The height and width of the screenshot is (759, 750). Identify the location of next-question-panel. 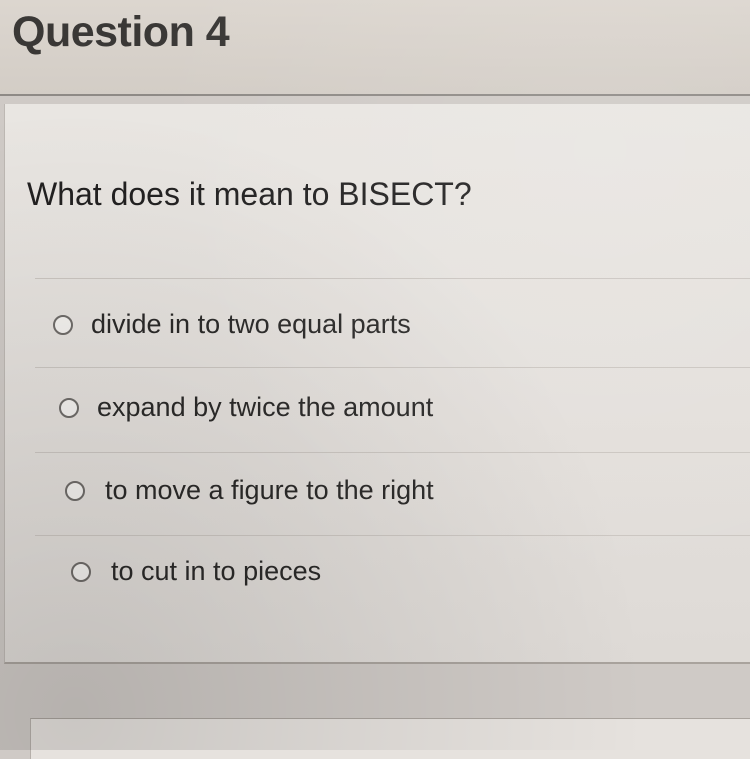
(390, 738).